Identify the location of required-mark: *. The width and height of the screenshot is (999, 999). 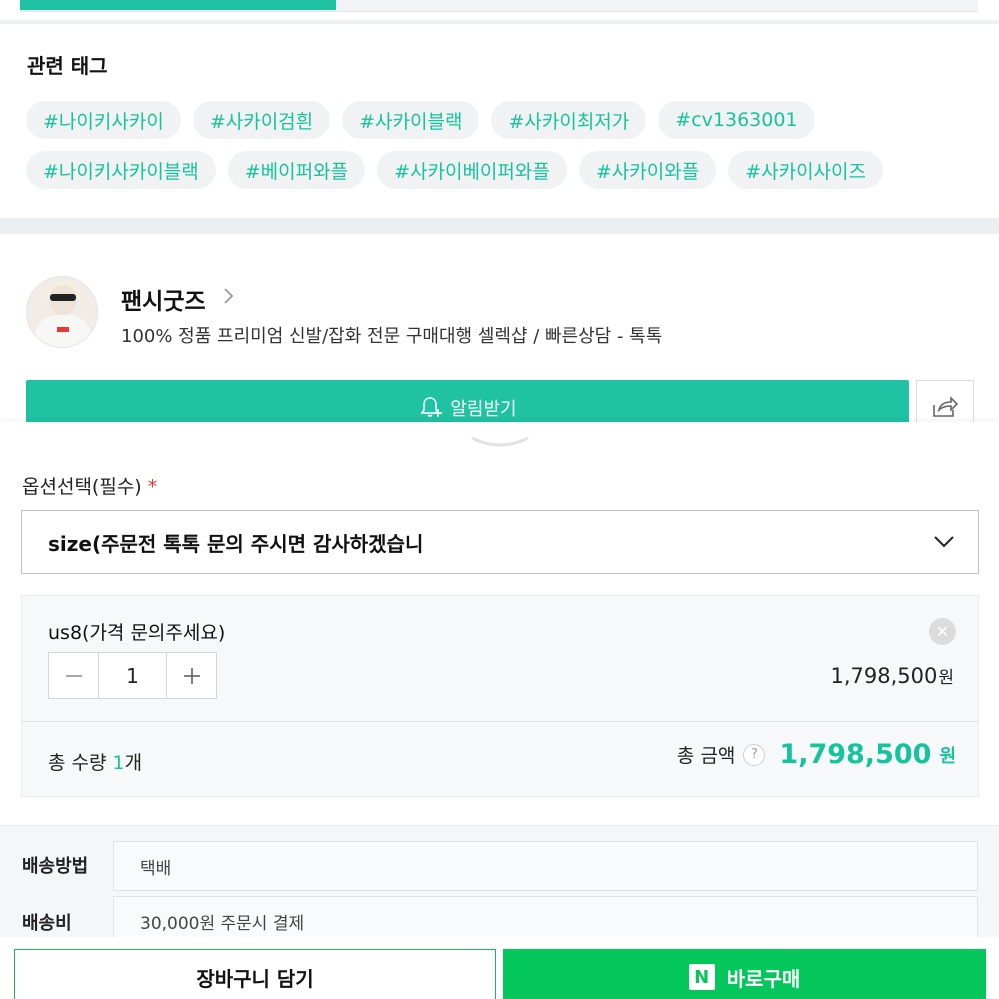
(152, 487).